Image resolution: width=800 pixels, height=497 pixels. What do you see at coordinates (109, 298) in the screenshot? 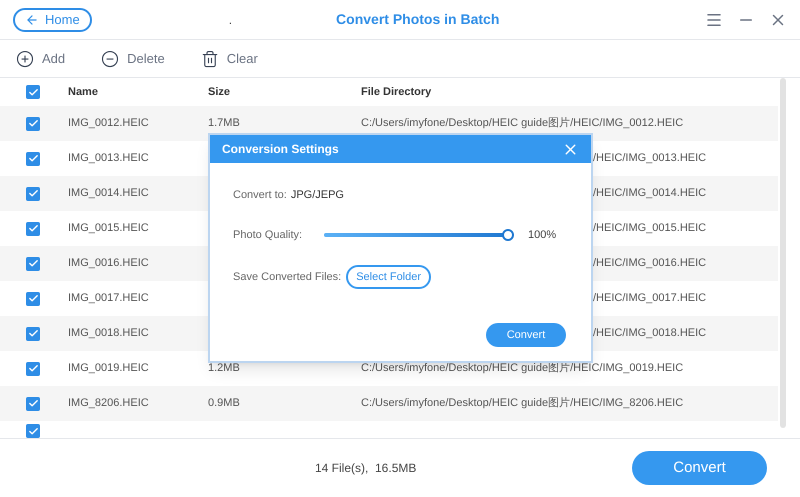
I see `table-cell-text: IMG_0017.HEIC` at bounding box center [109, 298].